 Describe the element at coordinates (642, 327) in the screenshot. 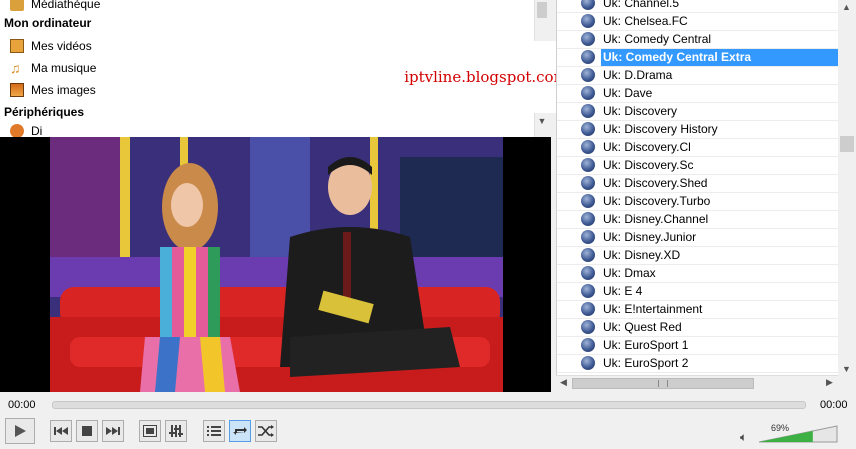

I see `playlist-item-label: Uk: Quest Red` at that location.